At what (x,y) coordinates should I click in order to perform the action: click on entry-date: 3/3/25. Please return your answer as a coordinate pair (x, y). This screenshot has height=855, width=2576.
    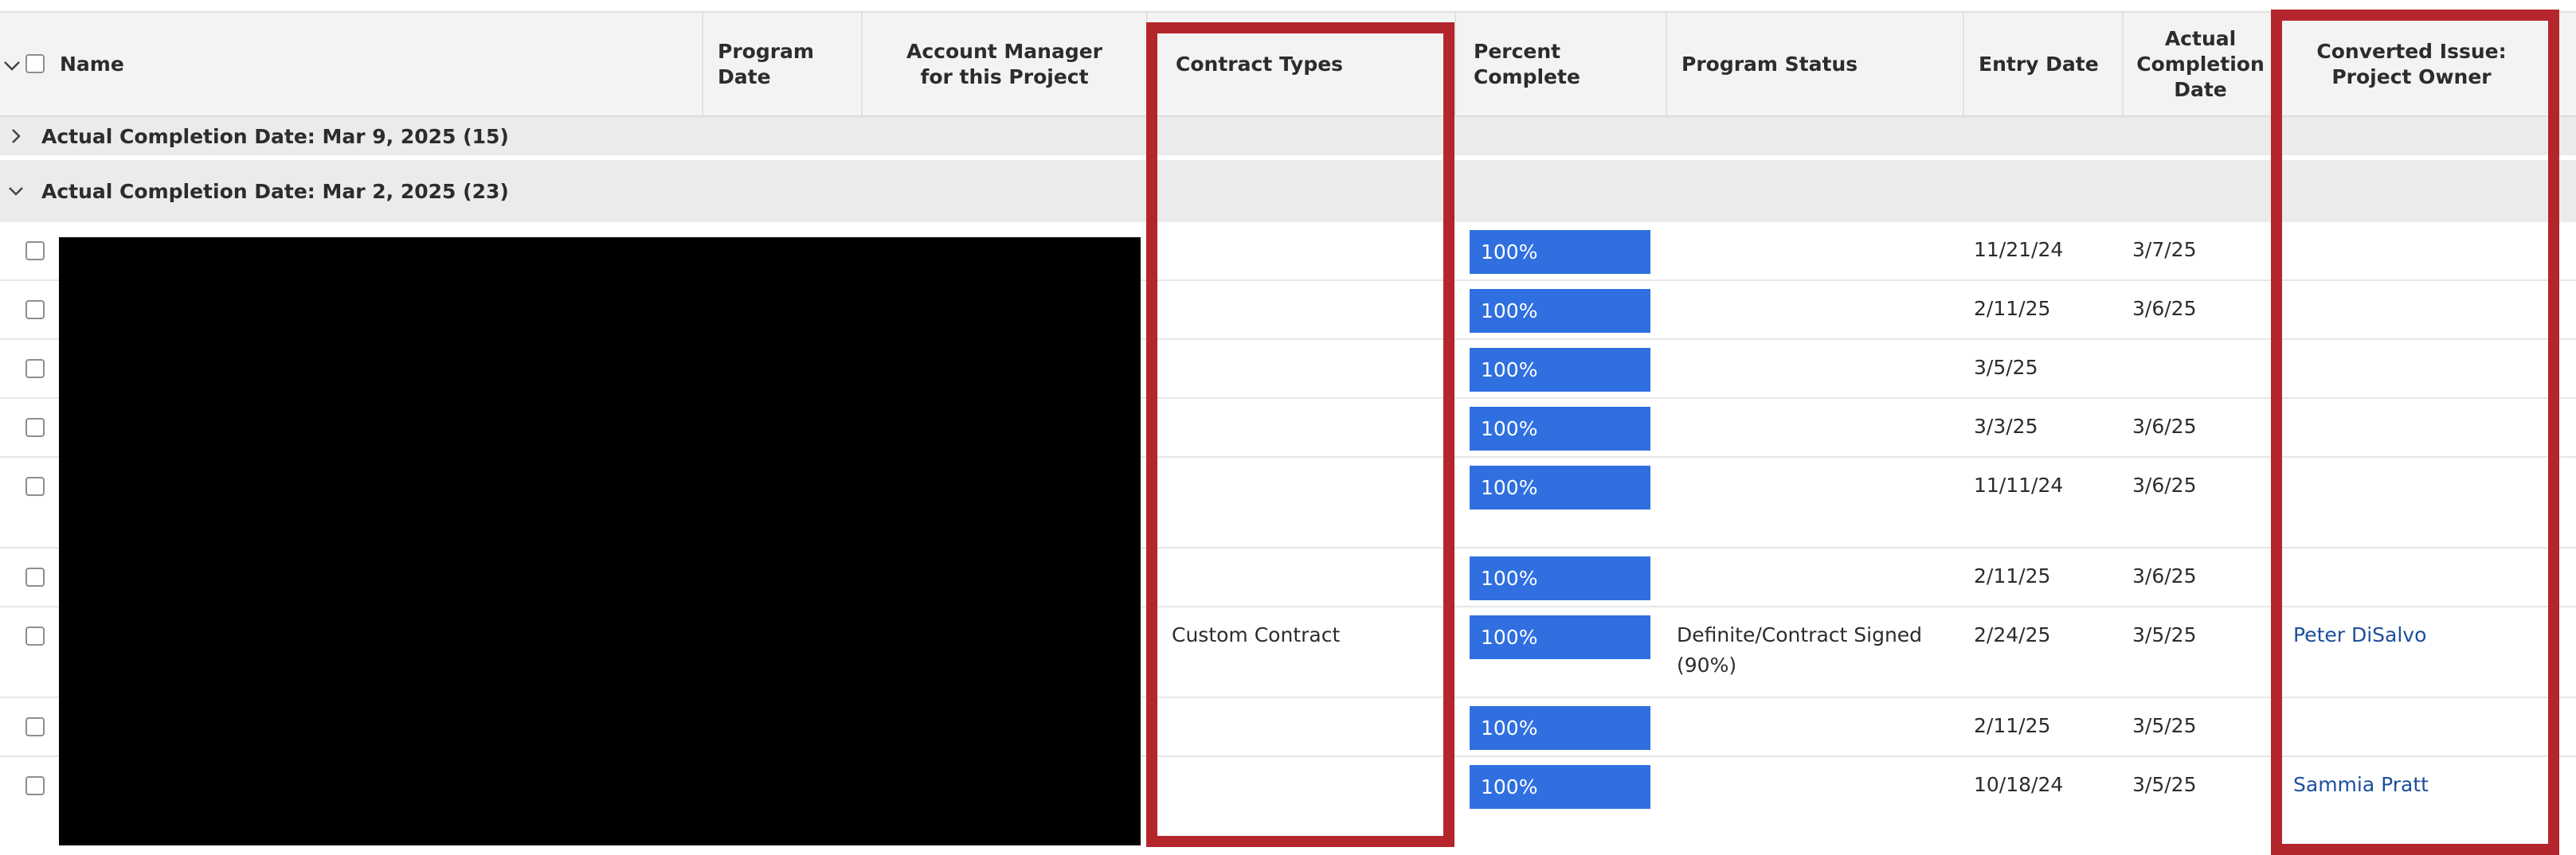
    Looking at the image, I should click on (2006, 426).